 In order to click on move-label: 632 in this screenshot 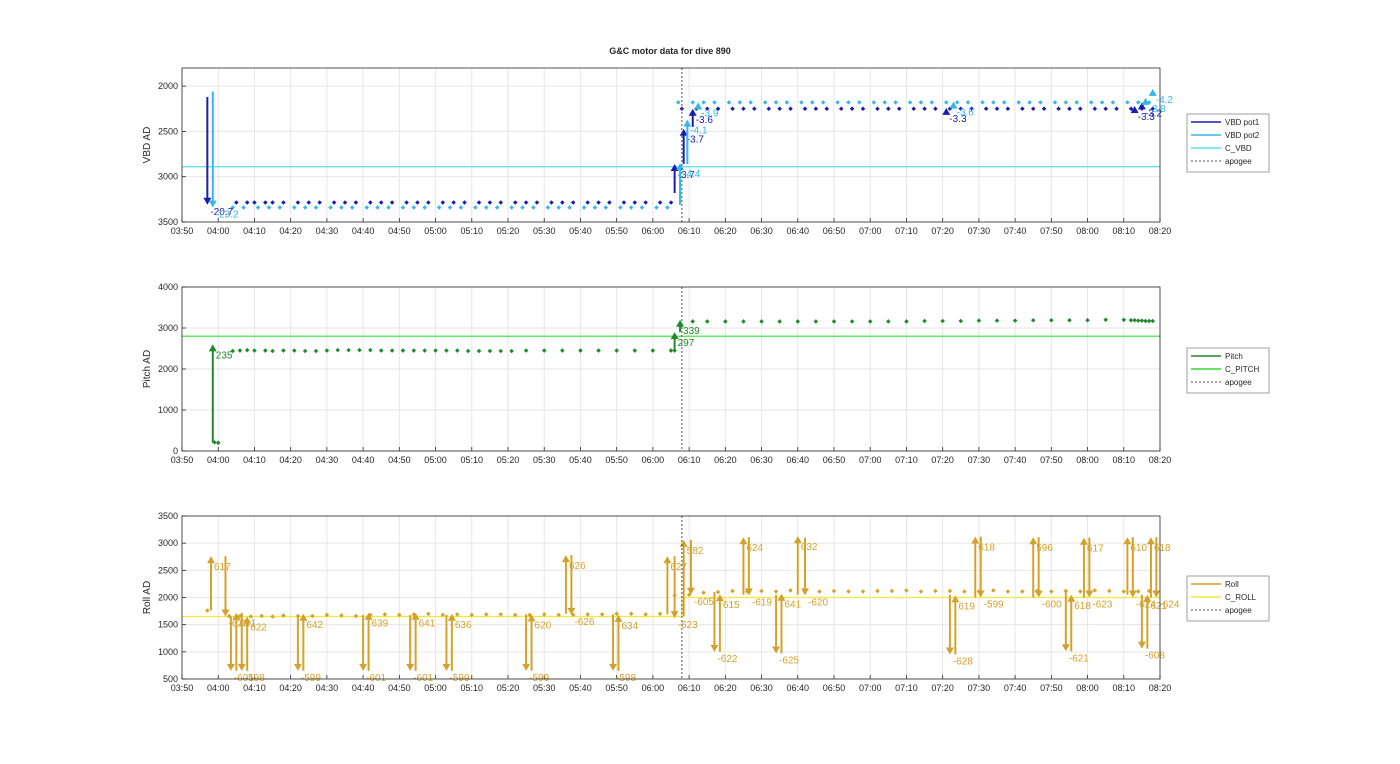, I will do `click(809, 547)`.